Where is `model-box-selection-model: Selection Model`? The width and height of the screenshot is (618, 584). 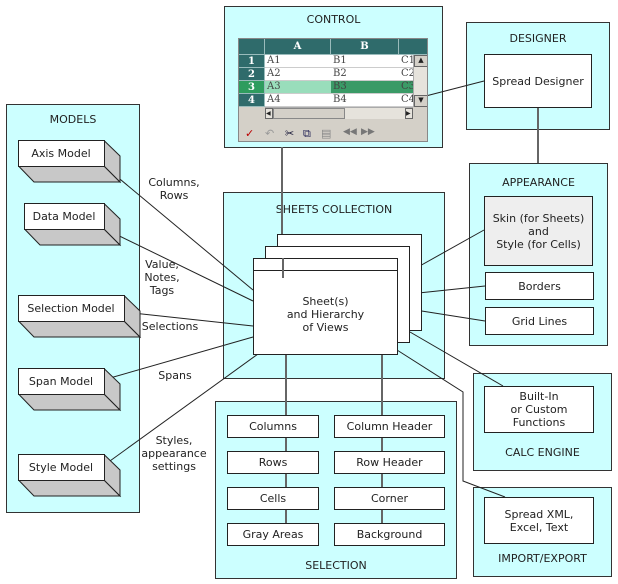
model-box-selection-model: Selection Model is located at coordinates (80, 317).